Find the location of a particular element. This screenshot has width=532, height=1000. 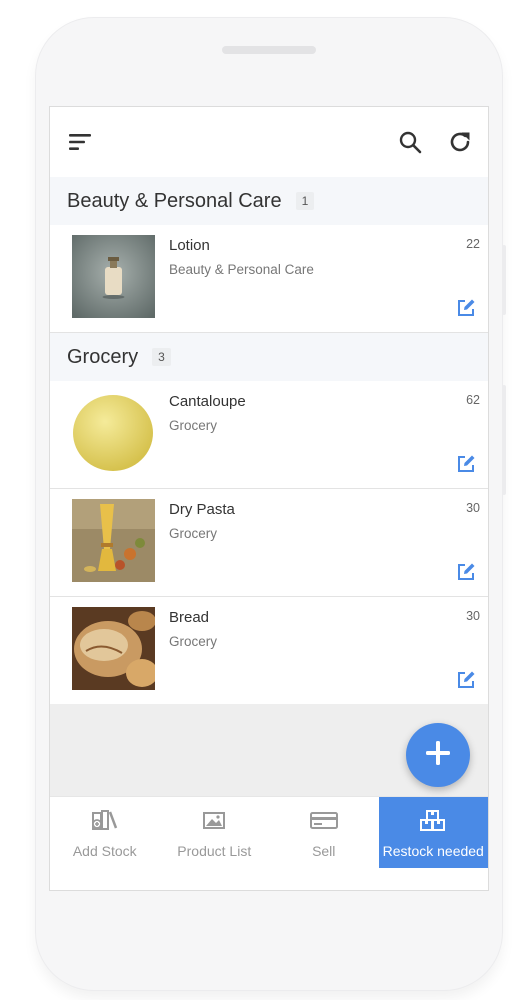

card-icon is located at coordinates (323, 821).